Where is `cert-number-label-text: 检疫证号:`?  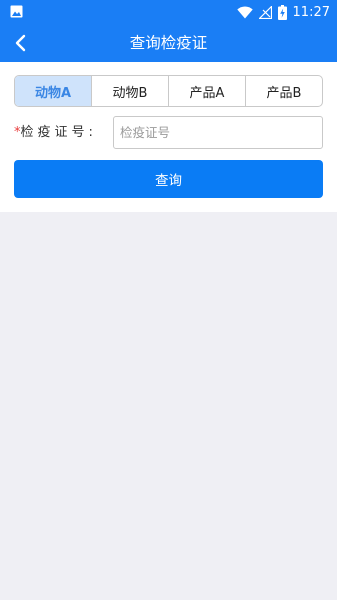
cert-number-label-text: 检疫证号: is located at coordinates (58, 132).